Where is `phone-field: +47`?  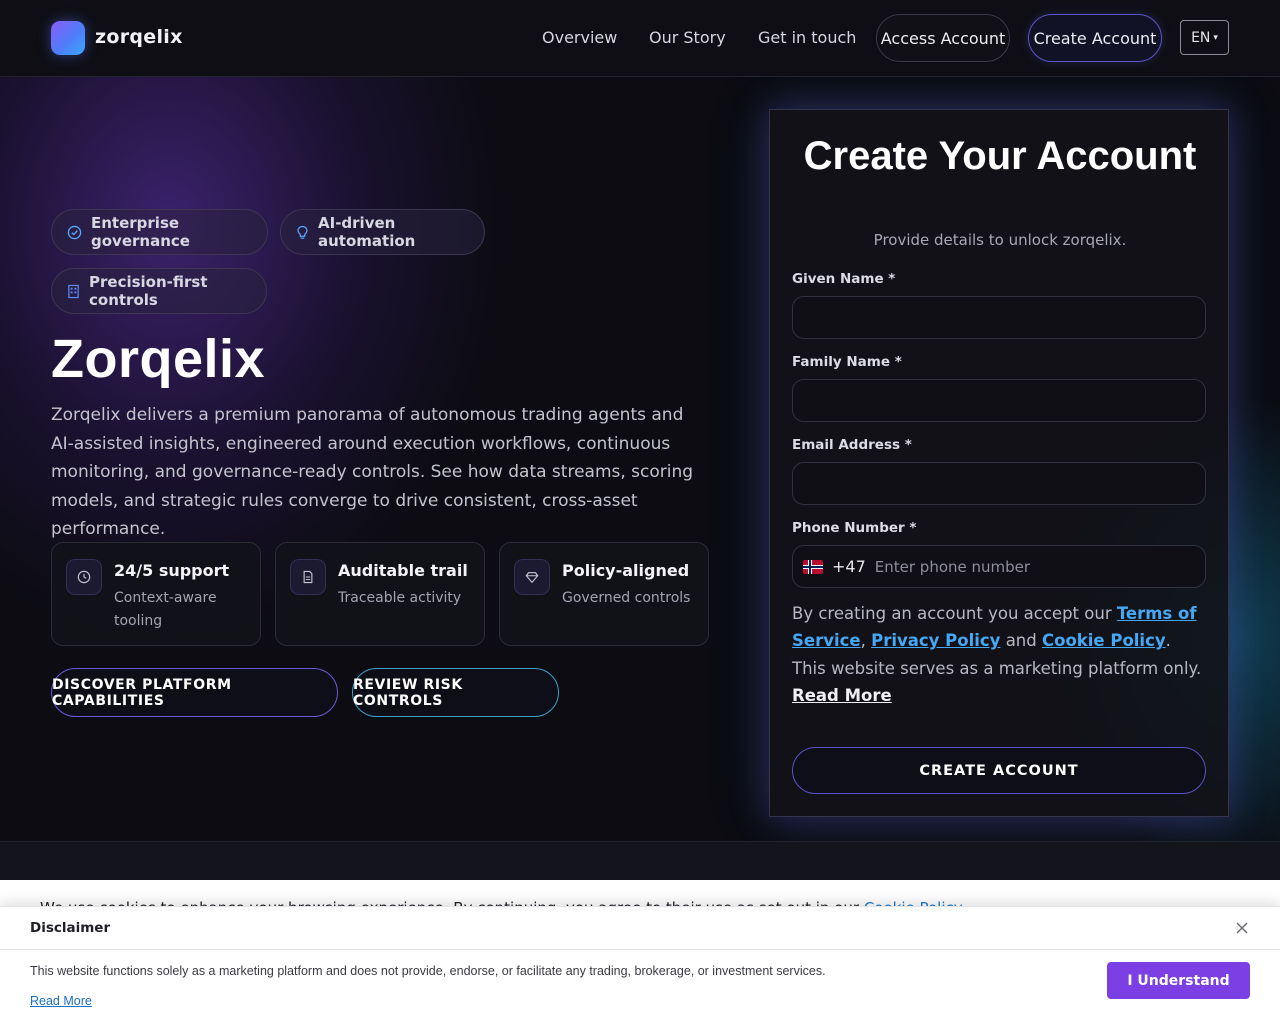 phone-field: +47 is located at coordinates (999, 566).